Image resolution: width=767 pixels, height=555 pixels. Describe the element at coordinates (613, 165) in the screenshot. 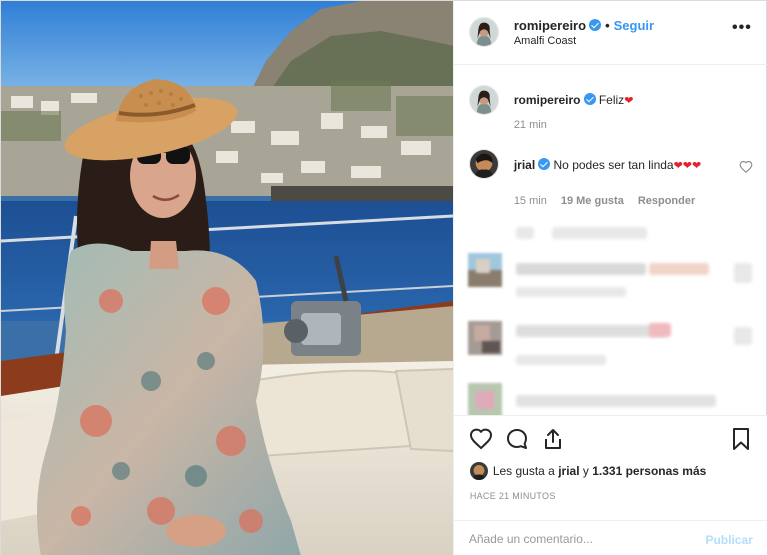

I see `comment-text: No podes ser tan linda` at that location.